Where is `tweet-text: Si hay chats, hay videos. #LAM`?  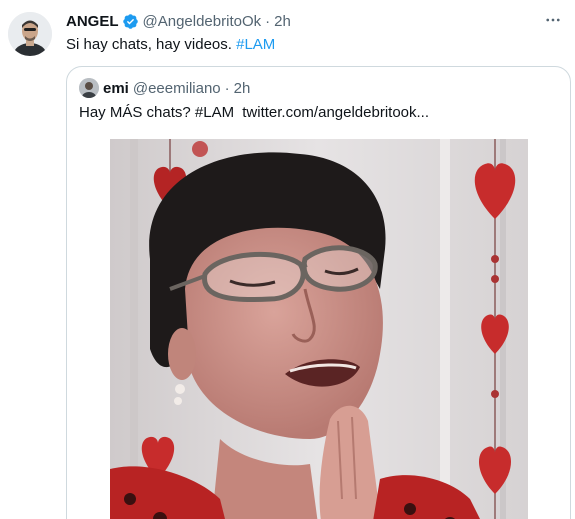 tweet-text: Si hay chats, hay videos. #LAM is located at coordinates (170, 45).